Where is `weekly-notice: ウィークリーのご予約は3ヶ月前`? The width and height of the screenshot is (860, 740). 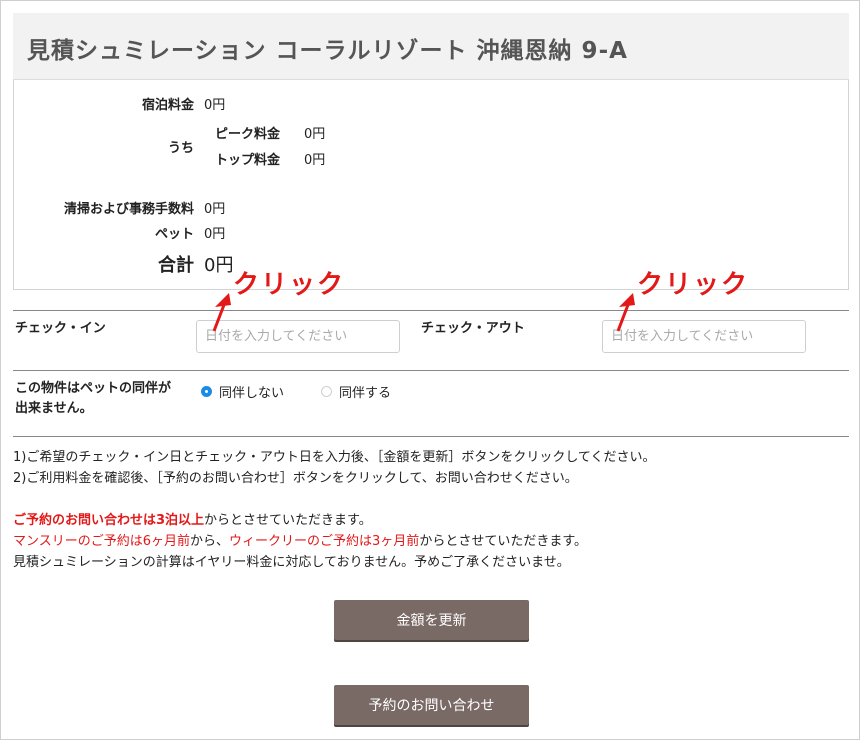
weekly-notice: ウィークリーのご予約は3ヶ月前 is located at coordinates (324, 541).